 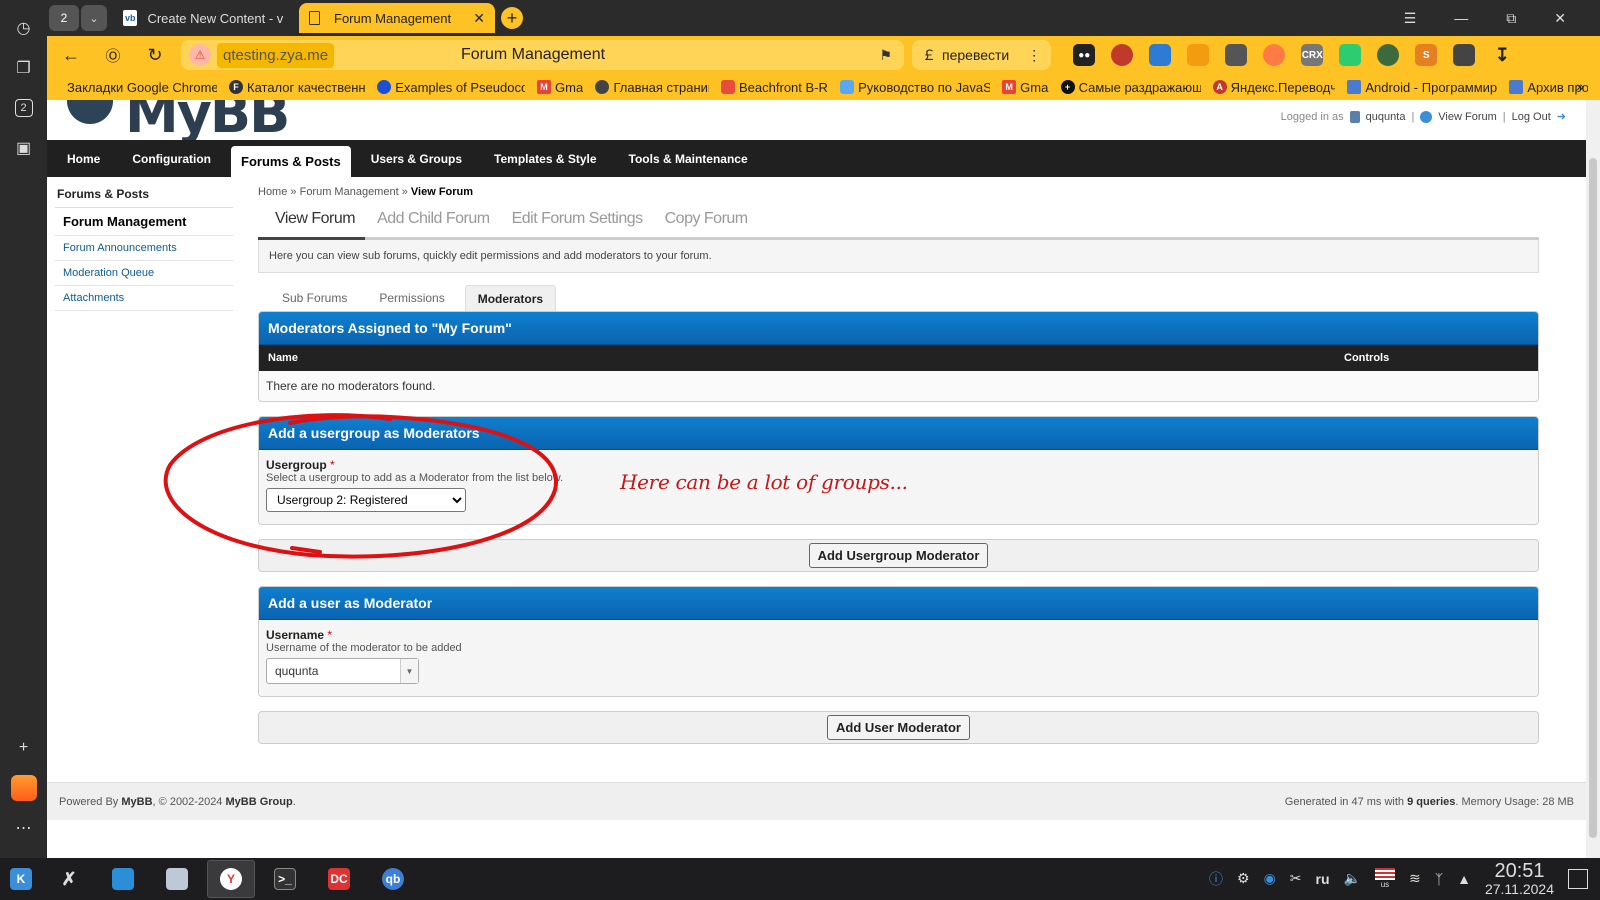 I want to click on footer-group-link: MyBB Group, so click(x=259, y=802).